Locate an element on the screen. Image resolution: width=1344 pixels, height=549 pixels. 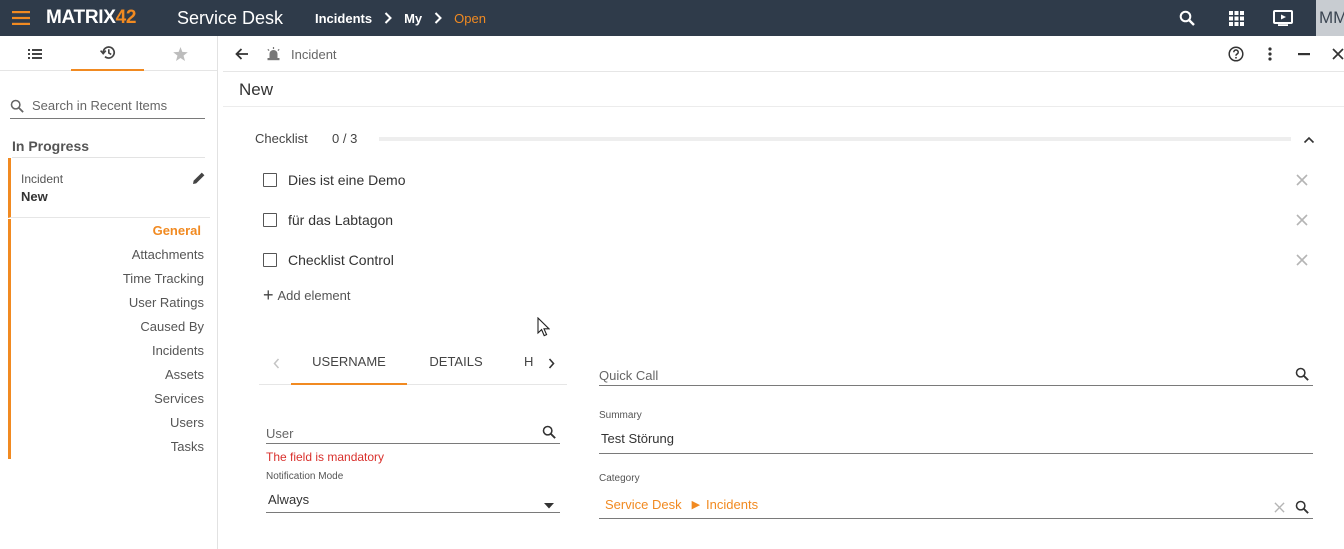
triangle-right-icon: ▶ is located at coordinates (696, 505).